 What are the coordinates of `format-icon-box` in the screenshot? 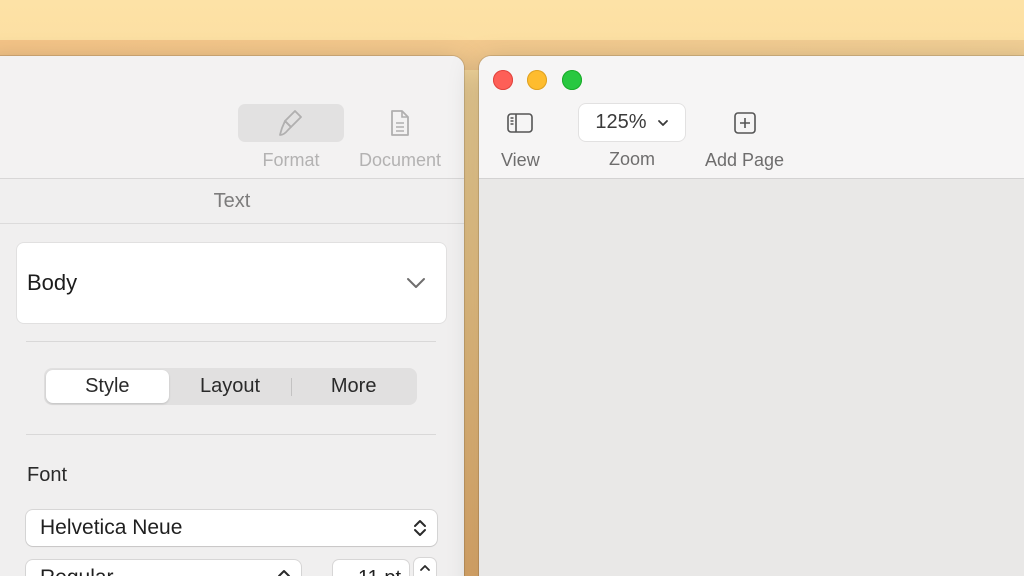 It's located at (291, 123).